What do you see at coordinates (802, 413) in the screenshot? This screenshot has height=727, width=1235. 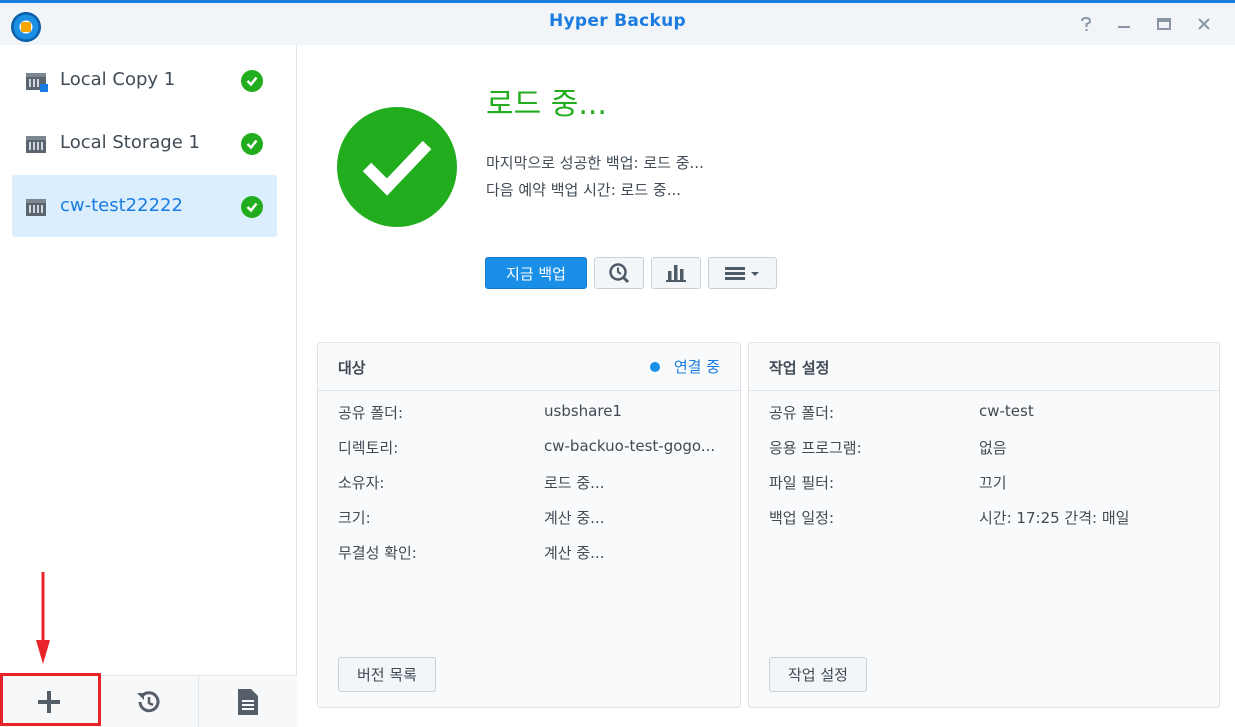 I see `task-label-shared-folder: 공유 폴더:` at bounding box center [802, 413].